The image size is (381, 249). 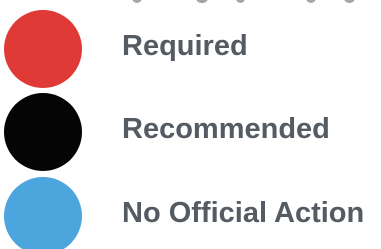 I want to click on legend-label-required: Required, so click(x=185, y=46).